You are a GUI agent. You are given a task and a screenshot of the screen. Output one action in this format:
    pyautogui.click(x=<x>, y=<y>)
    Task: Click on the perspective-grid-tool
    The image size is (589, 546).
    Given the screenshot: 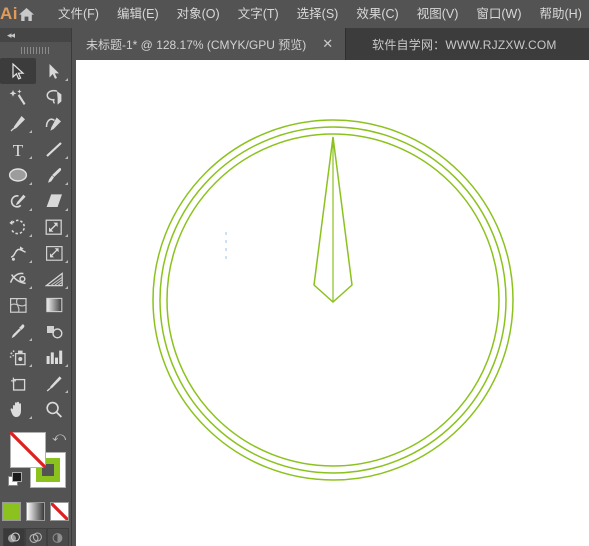 What is the action you would take?
    pyautogui.click(x=54, y=279)
    